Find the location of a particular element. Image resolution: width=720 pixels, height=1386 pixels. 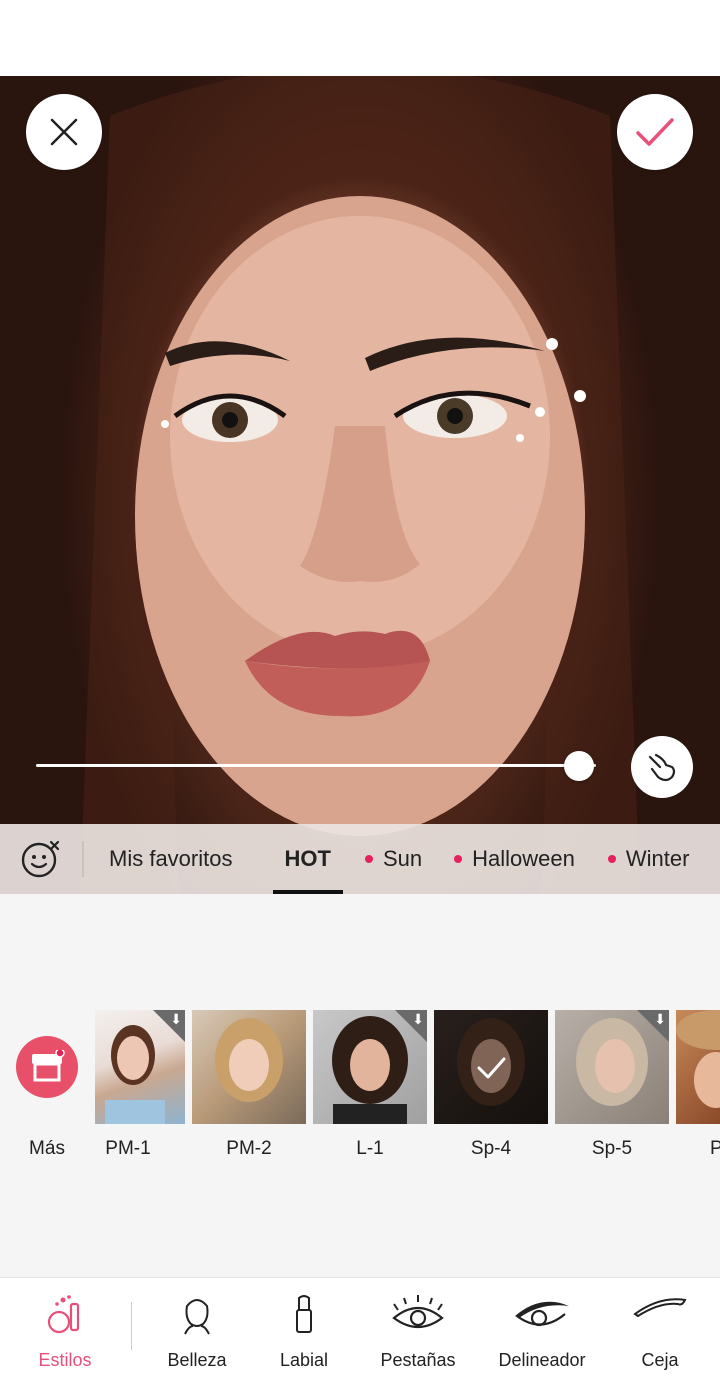

eyebrow-icon is located at coordinates (660, 1308).